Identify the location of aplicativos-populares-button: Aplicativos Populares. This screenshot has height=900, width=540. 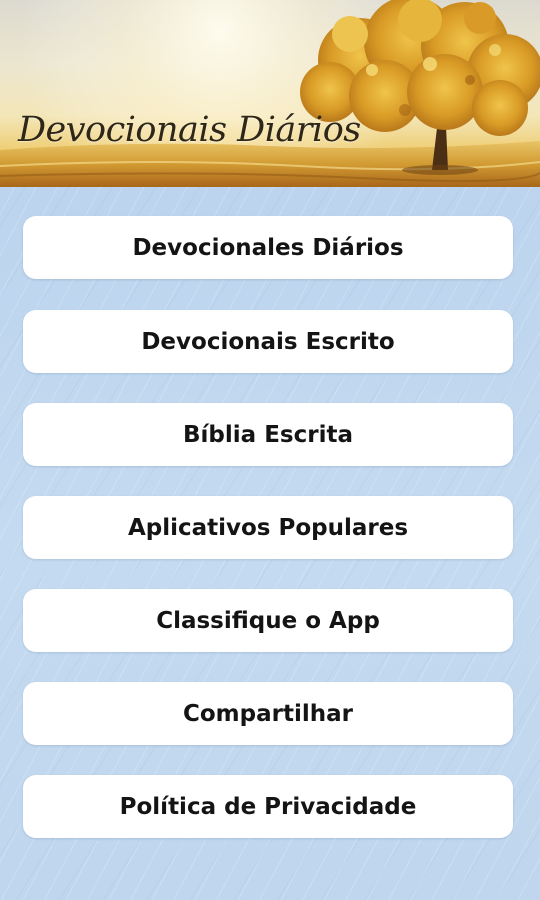
(268, 527).